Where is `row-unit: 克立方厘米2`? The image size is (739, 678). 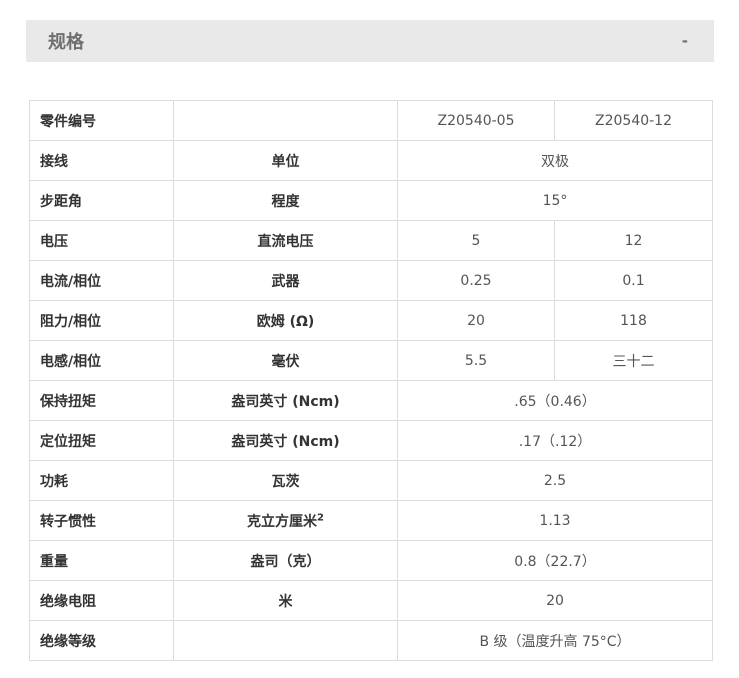 row-unit: 克立方厘米2 is located at coordinates (285, 520).